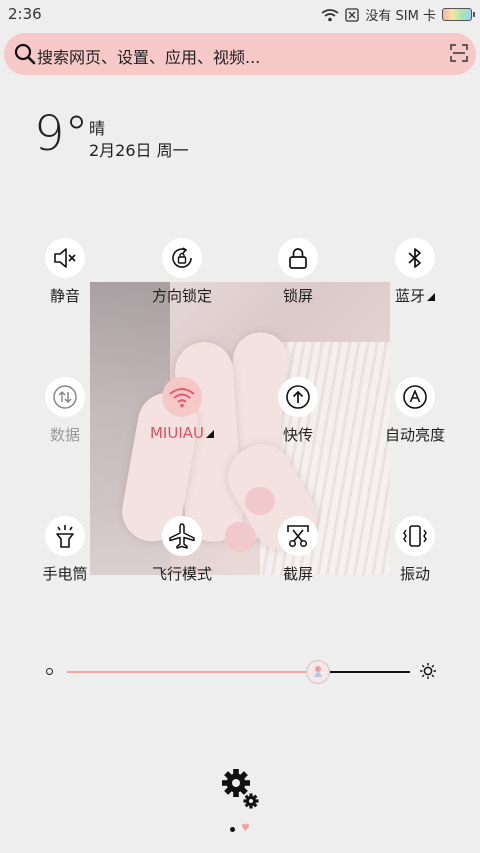  I want to click on tile-auto-brightness: 自动亮度, so click(415, 411).